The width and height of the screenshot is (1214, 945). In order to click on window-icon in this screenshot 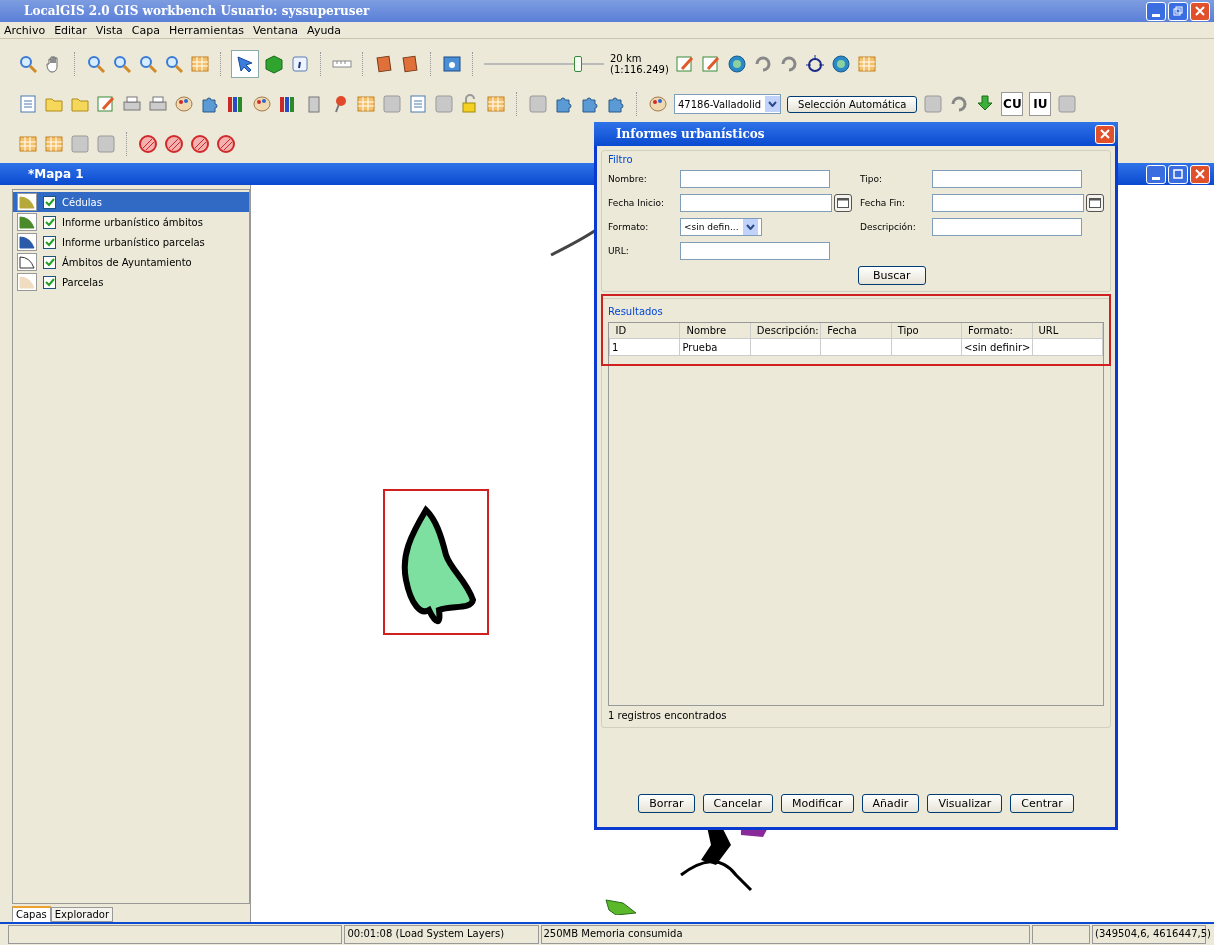, I will do `click(452, 64)`.